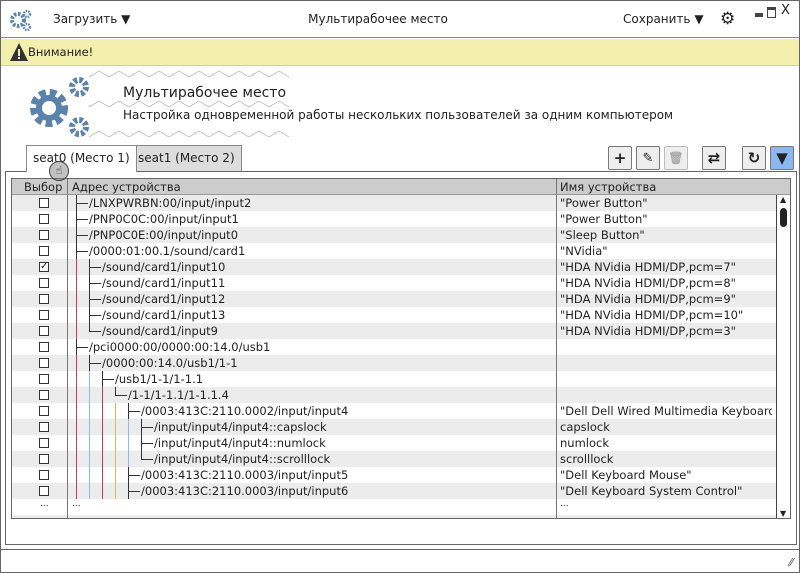  What do you see at coordinates (620, 158) in the screenshot?
I see `add-button: +` at bounding box center [620, 158].